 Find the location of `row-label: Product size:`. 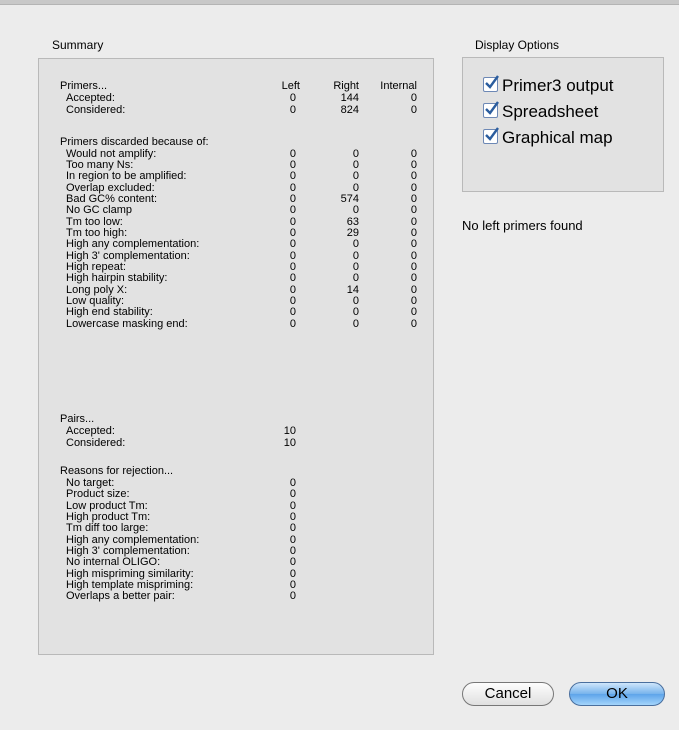

row-label: Product size: is located at coordinates (98, 494).